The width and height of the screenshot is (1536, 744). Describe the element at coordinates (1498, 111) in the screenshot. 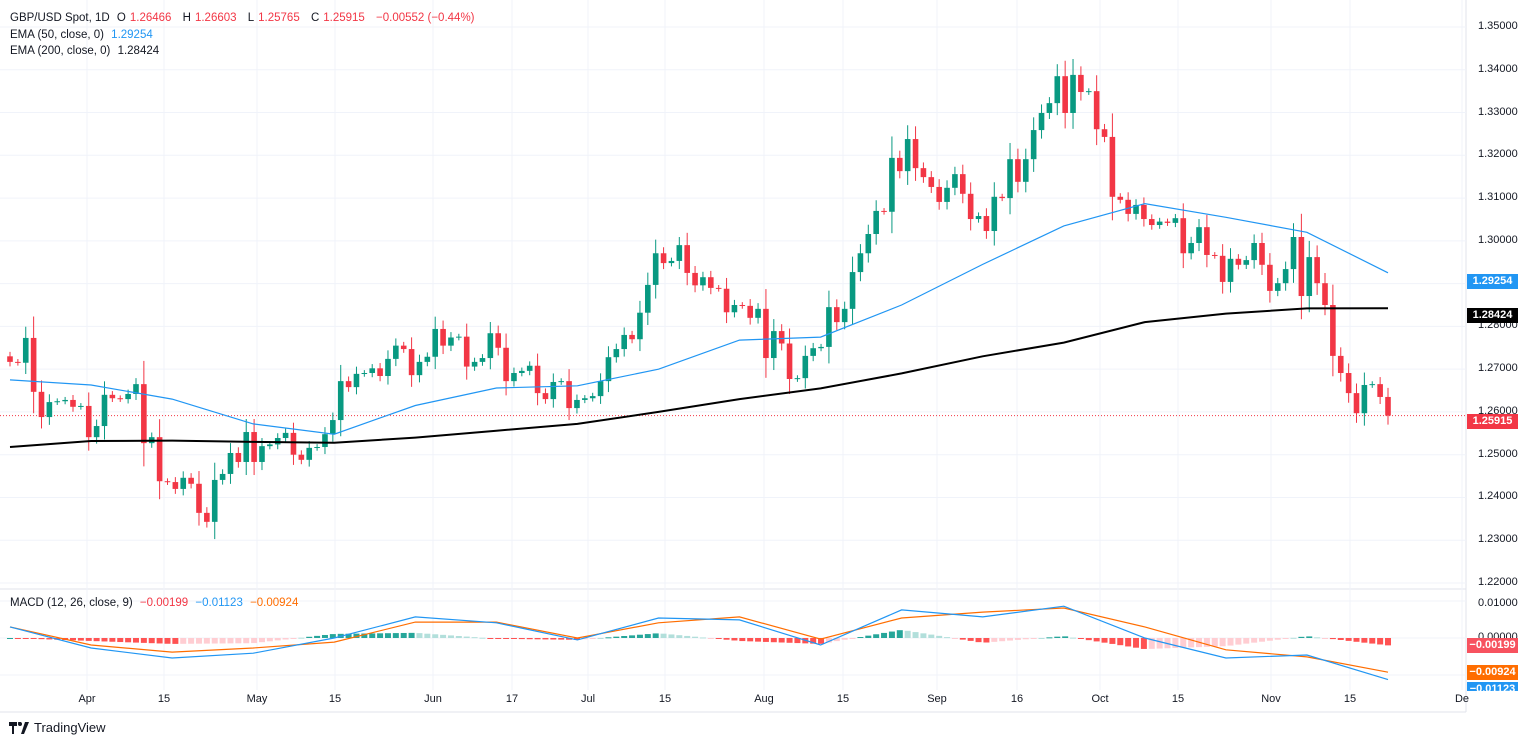

I see `price-axis-tick: 1.33000` at that location.